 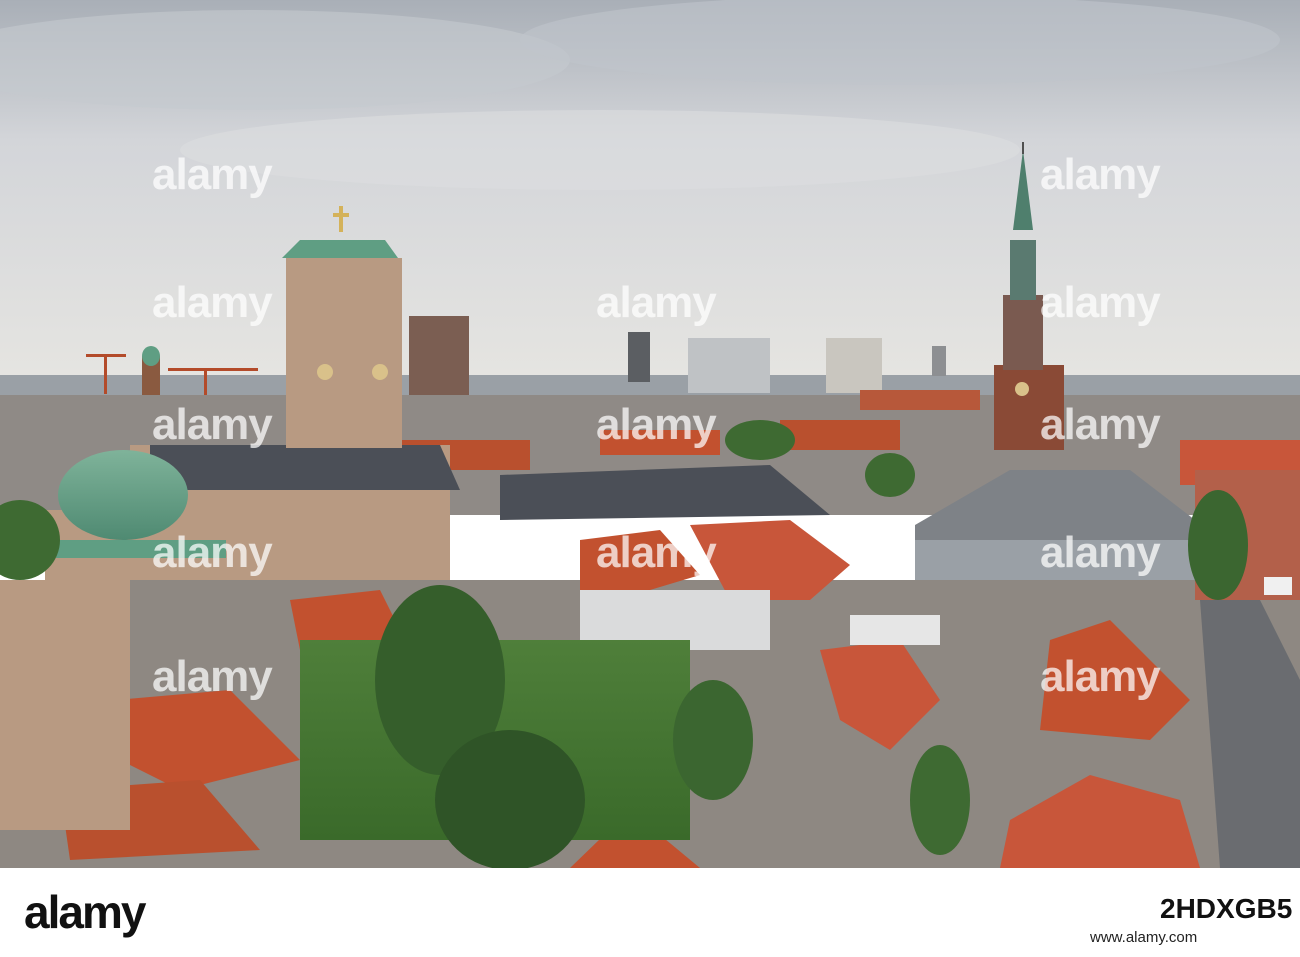 What do you see at coordinates (85, 912) in the screenshot?
I see `alamy-logo: alamy` at bounding box center [85, 912].